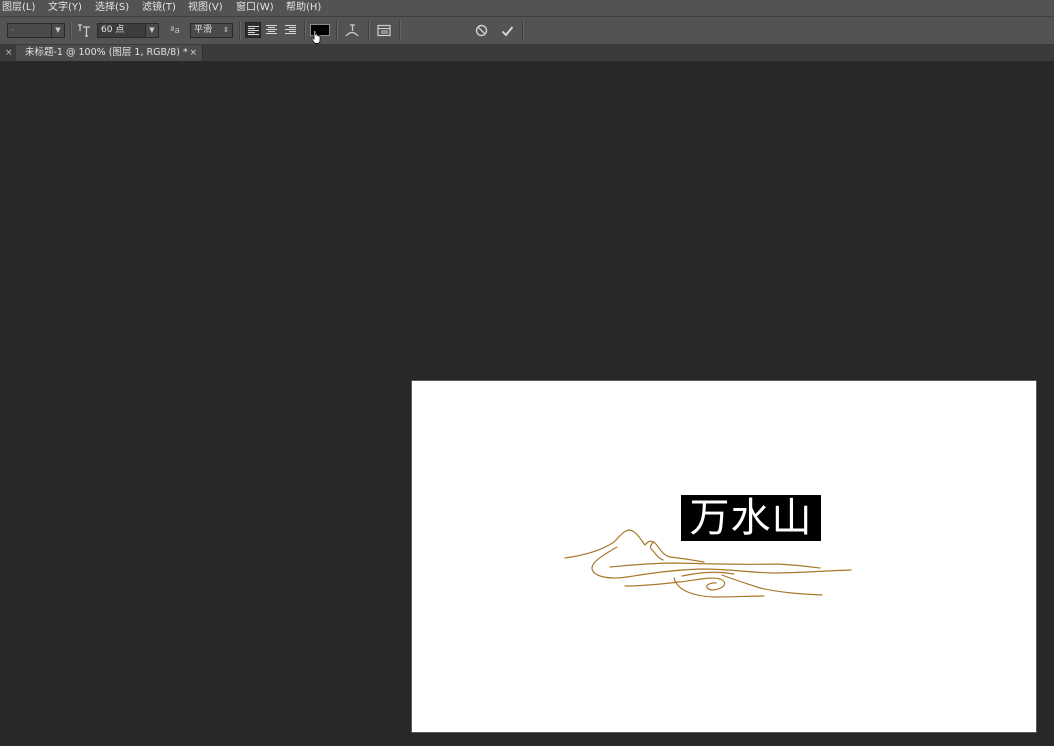 This screenshot has width=1054, height=746. What do you see at coordinates (352, 30) in the screenshot?
I see `warp-text-icon` at bounding box center [352, 30].